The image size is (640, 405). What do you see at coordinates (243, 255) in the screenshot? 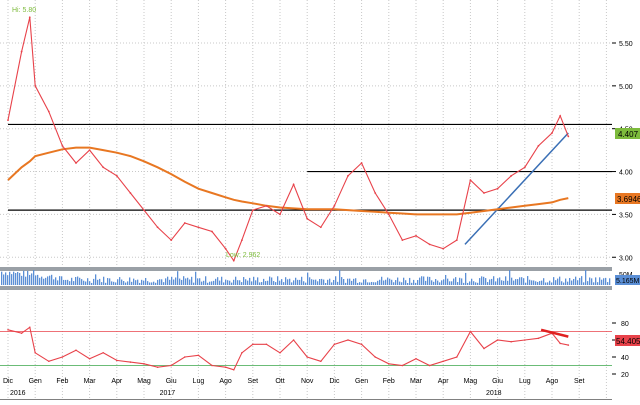
I see `low-annotation: Low: 2.962` at bounding box center [243, 255].